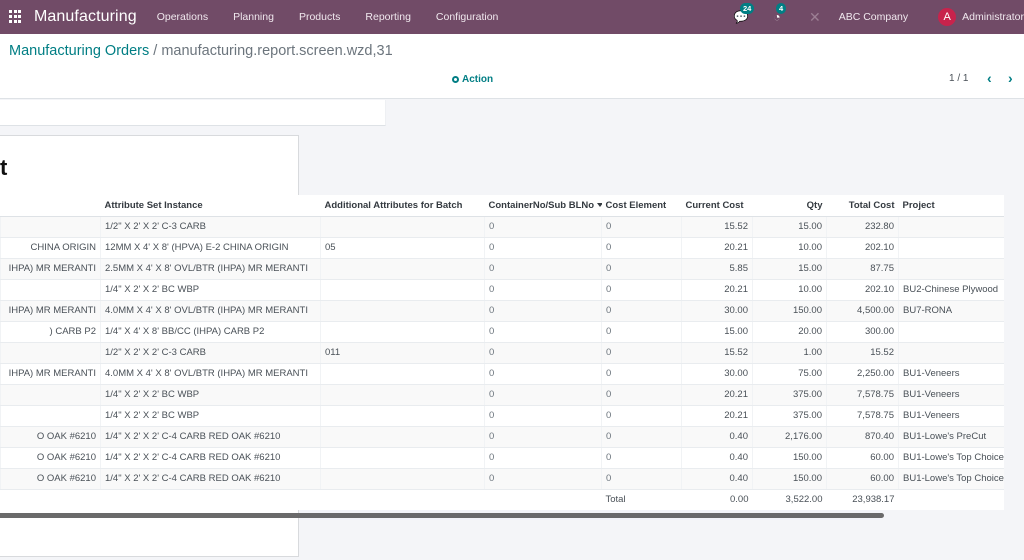 This screenshot has width=1024, height=560. Describe the element at coordinates (16, 17) in the screenshot. I see `apps-grid-icon` at that location.